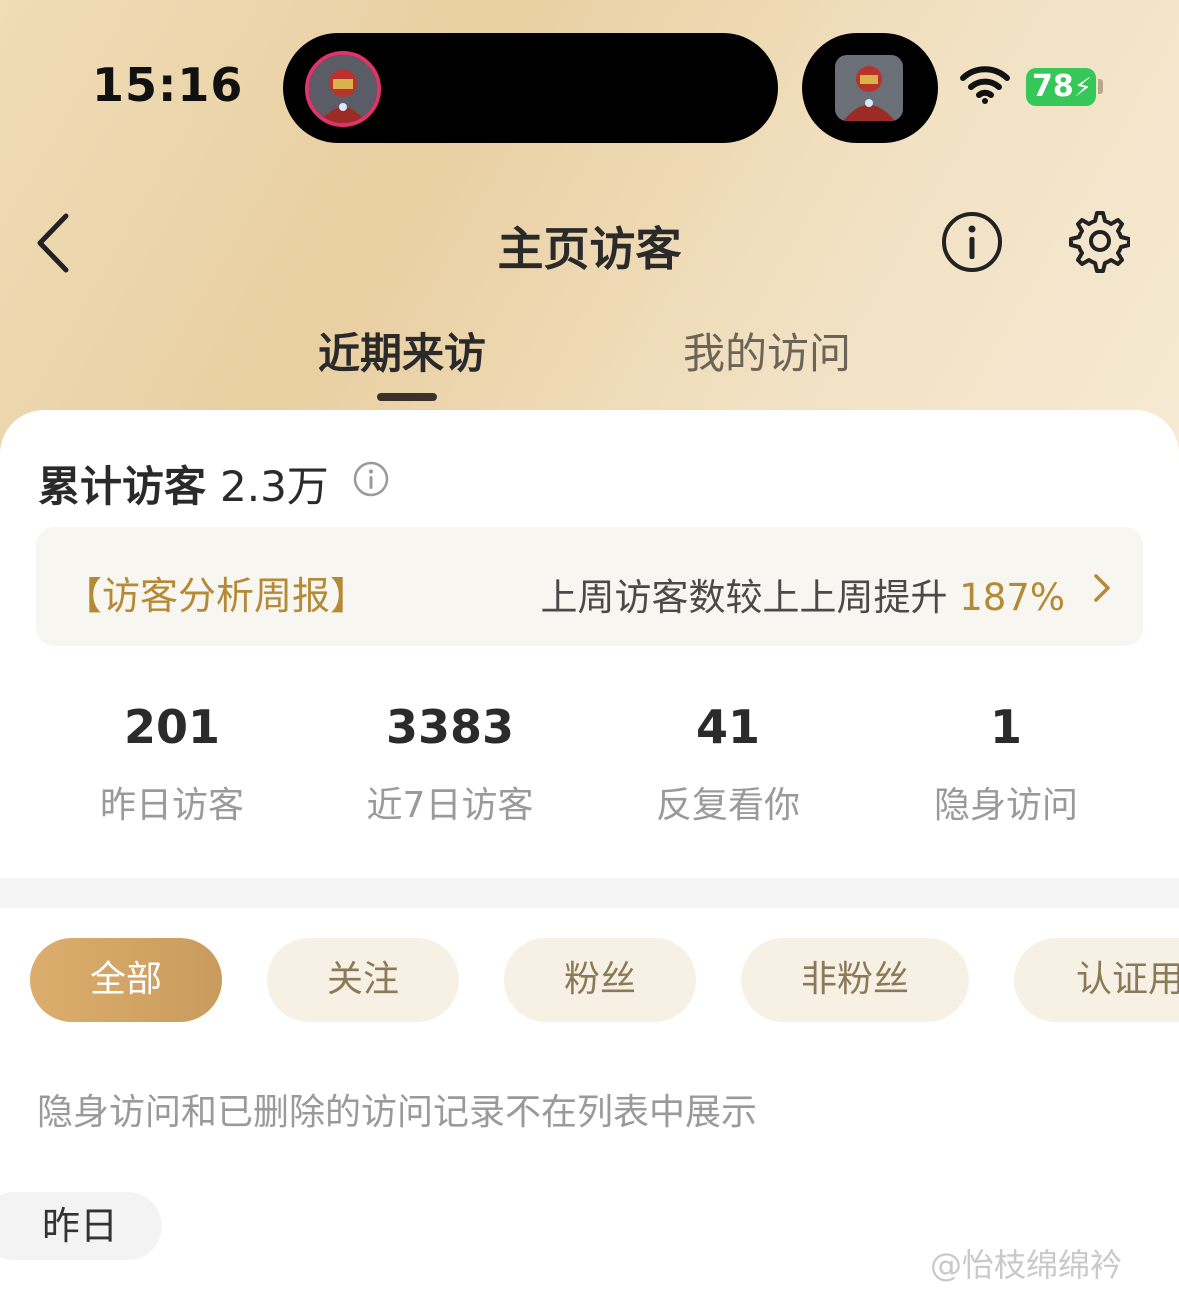 The width and height of the screenshot is (1179, 1291). What do you see at coordinates (407, 397) in the screenshot?
I see `tab-indicator` at bounding box center [407, 397].